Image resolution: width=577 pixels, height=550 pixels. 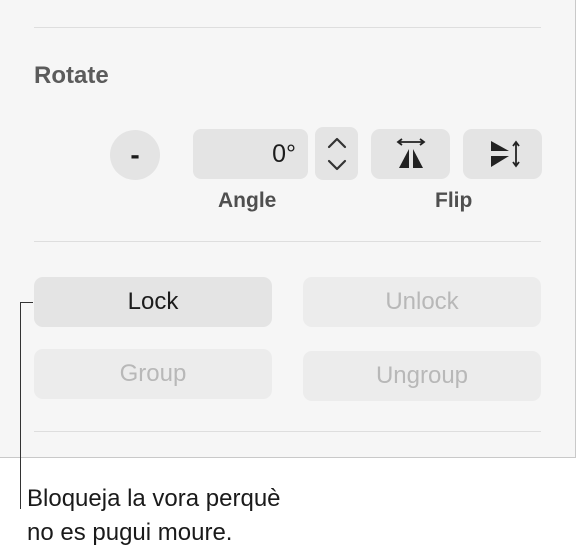 I want to click on rotate-minus-button: -, so click(x=135, y=155).